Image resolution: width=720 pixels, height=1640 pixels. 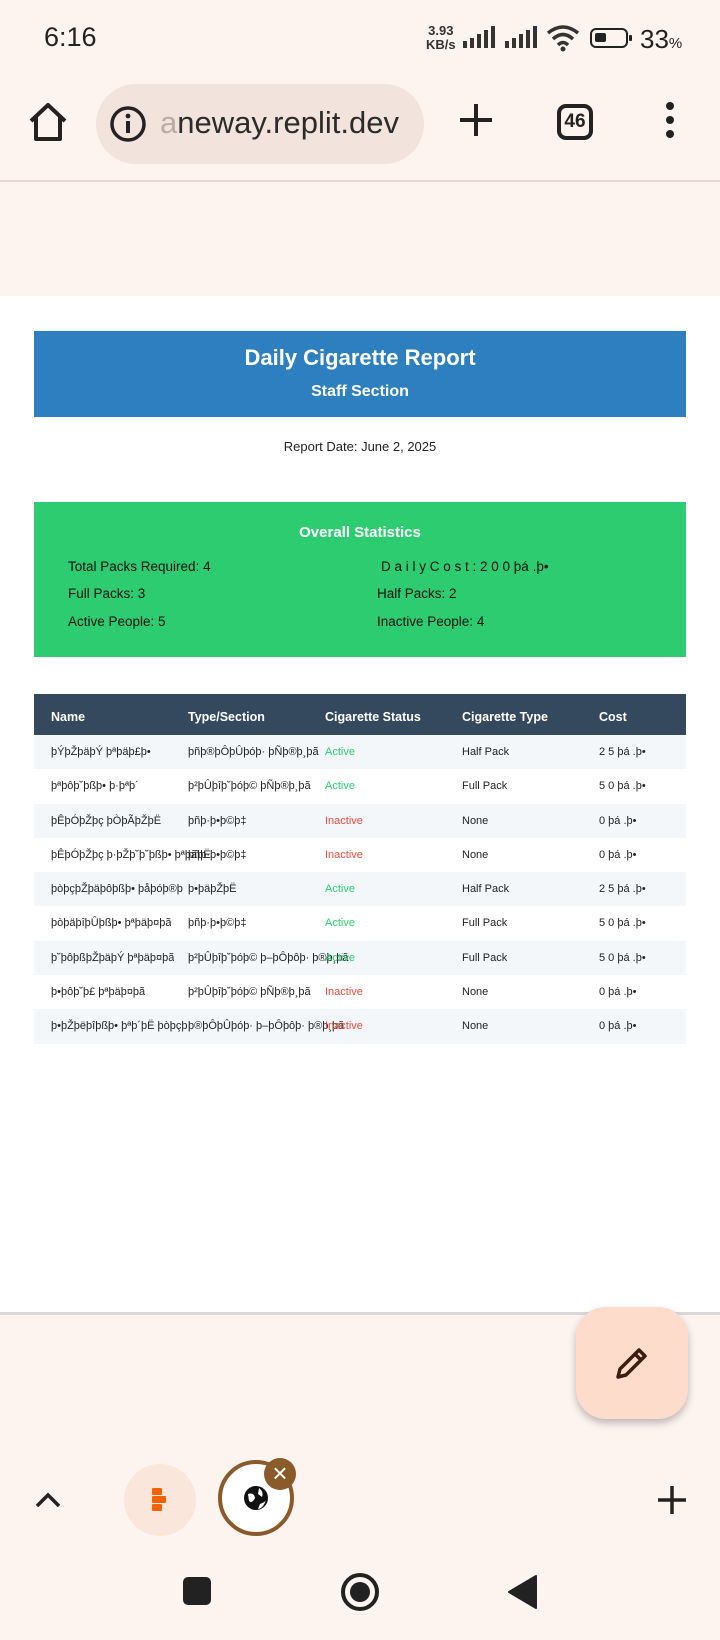 I want to click on col-status: Cigarette Status, so click(x=373, y=717).